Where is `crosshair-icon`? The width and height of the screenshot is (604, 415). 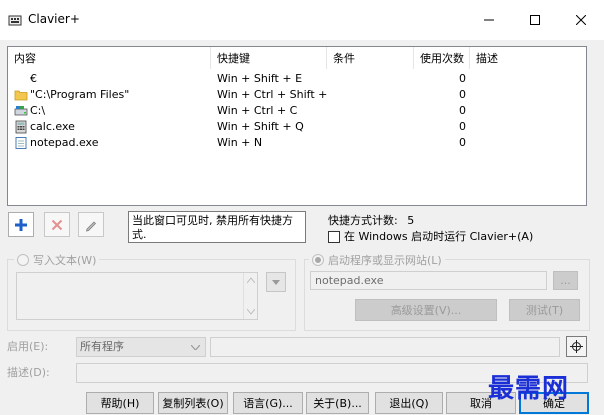 crosshair-icon is located at coordinates (576, 346).